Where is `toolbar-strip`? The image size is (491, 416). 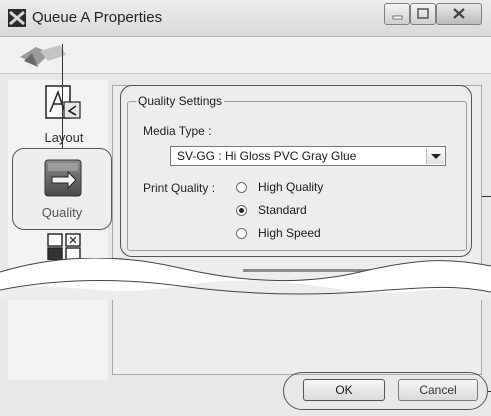 toolbar-strip is located at coordinates (245, 55).